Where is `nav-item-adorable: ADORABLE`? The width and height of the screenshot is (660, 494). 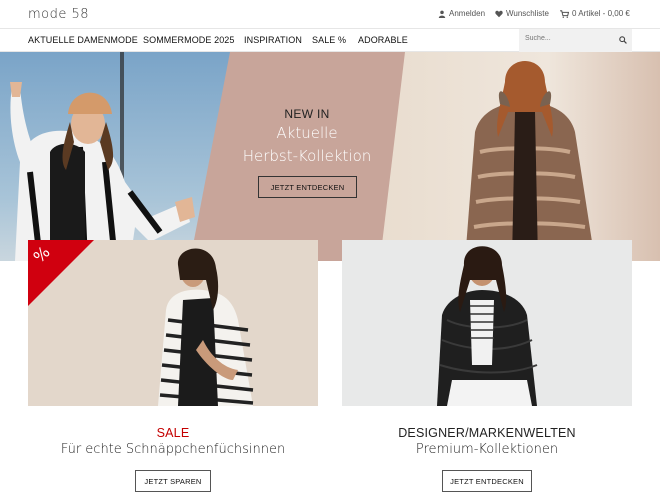 nav-item-adorable: ADORABLE is located at coordinates (383, 40).